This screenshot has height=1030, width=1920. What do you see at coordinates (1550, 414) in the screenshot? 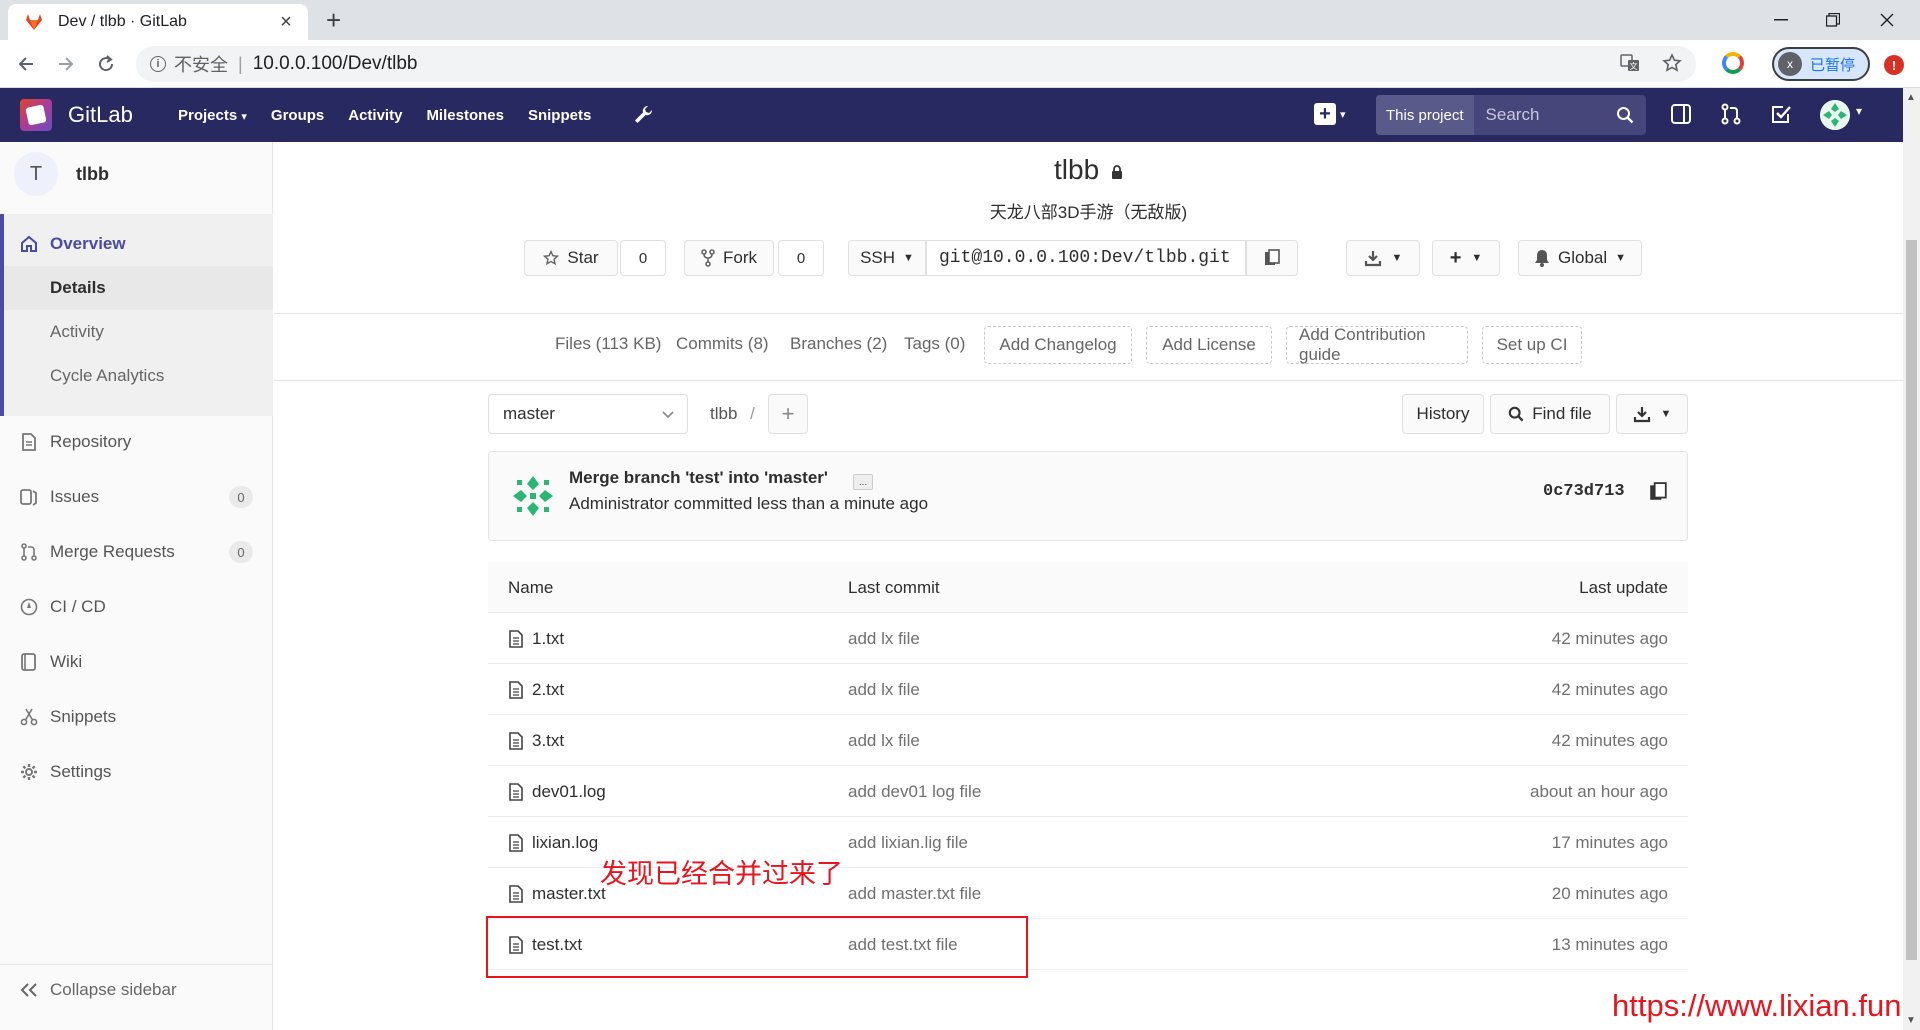
I see `find-file-button: Find file` at bounding box center [1550, 414].